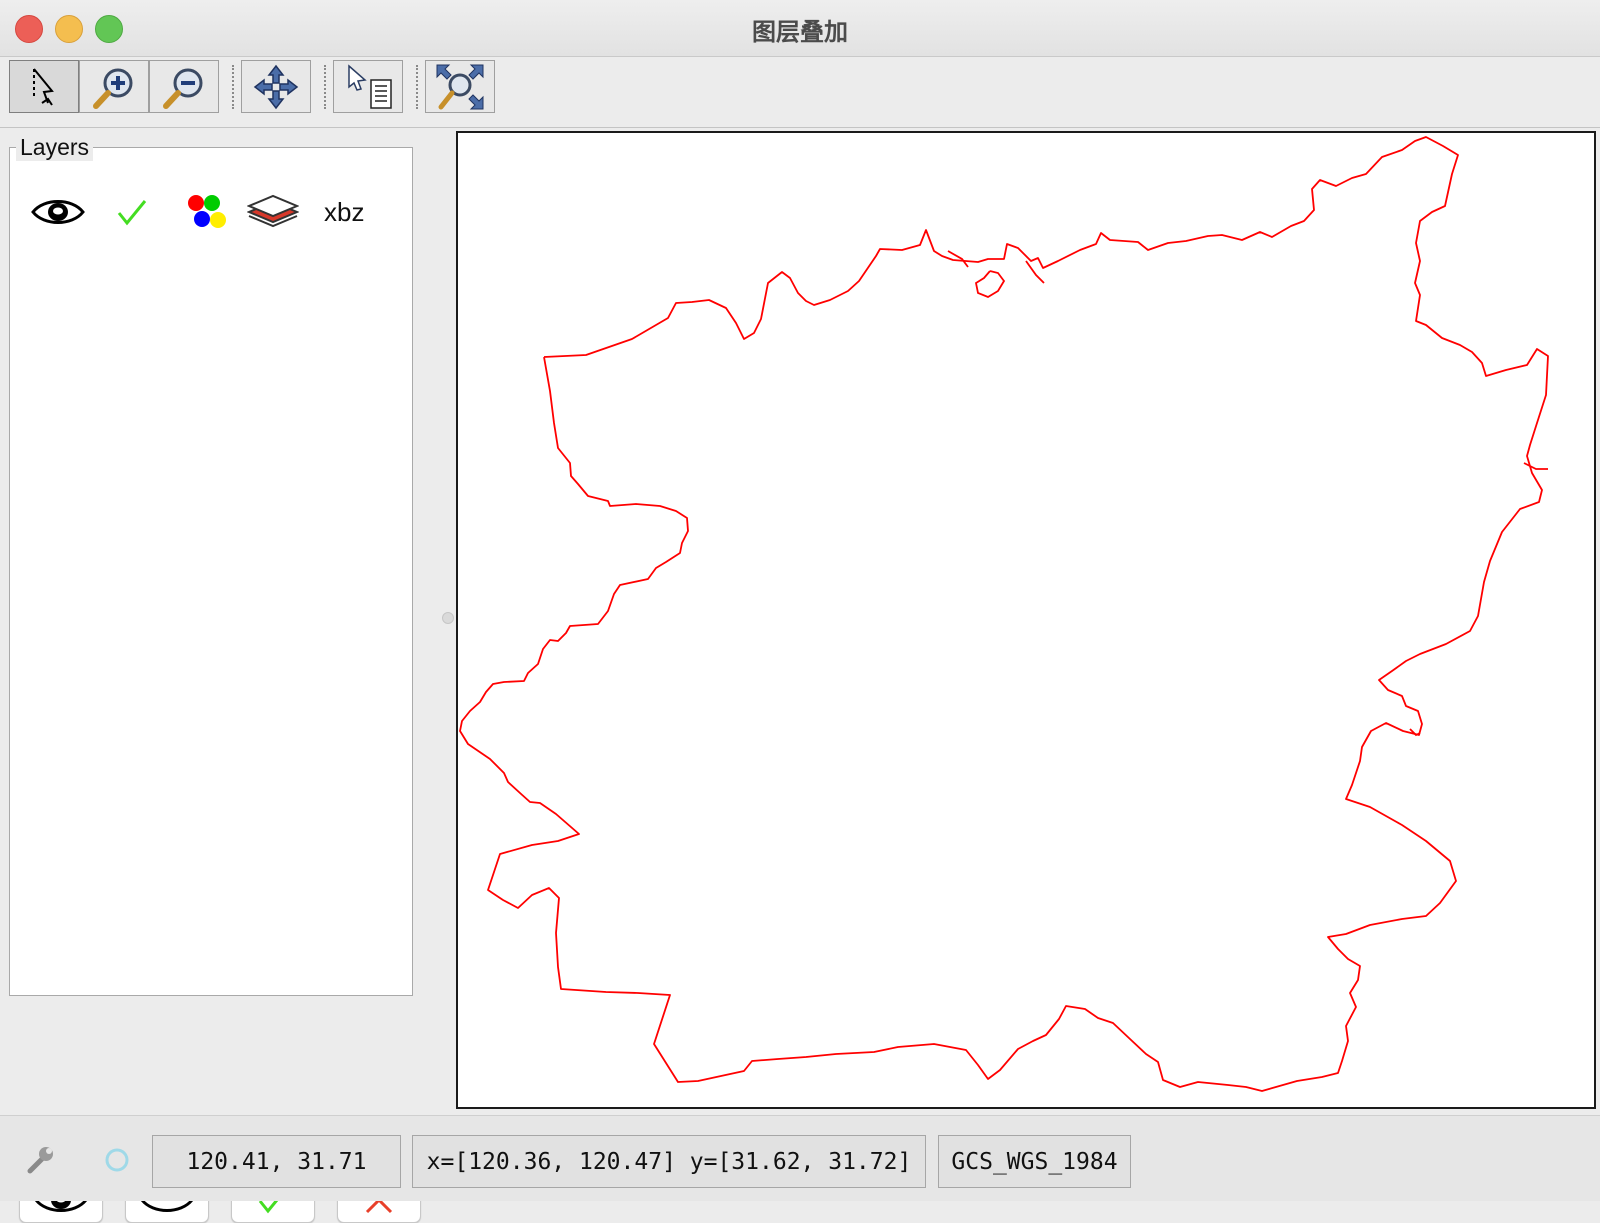 The width and height of the screenshot is (1600, 1223). I want to click on pan-button, so click(276, 86).